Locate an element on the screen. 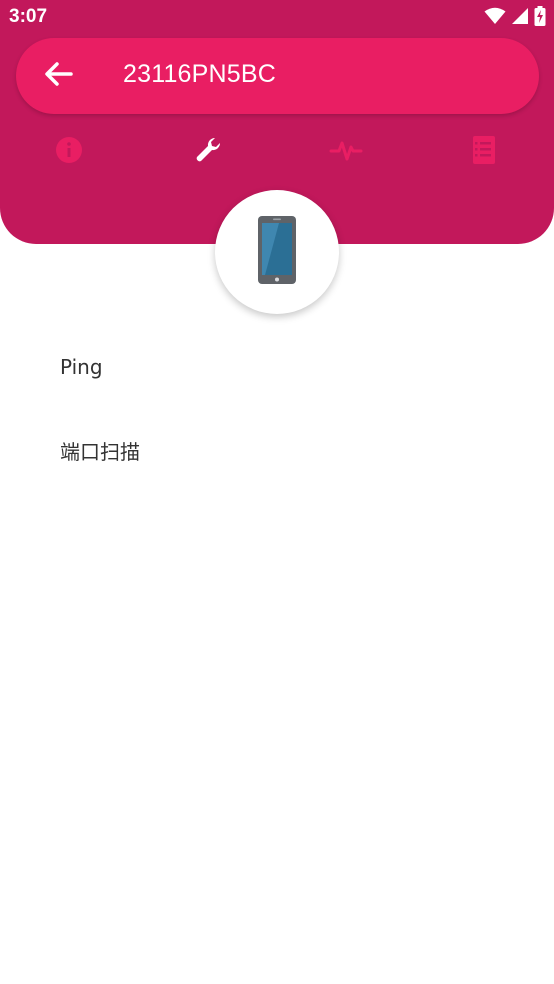  tab-bar is located at coordinates (277, 153).